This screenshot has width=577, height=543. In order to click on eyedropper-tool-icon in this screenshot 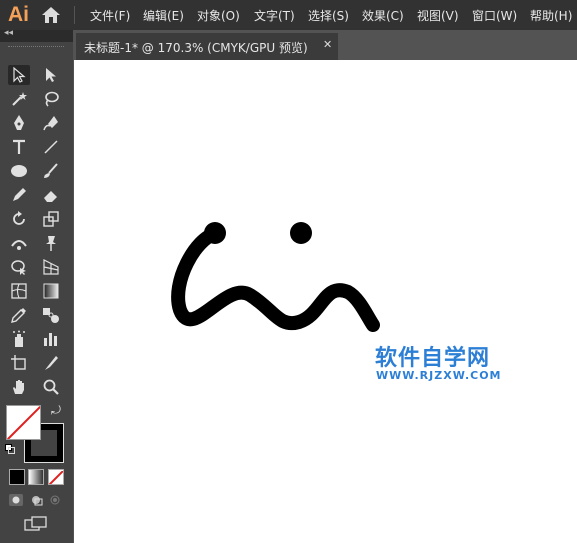, I will do `click(19, 315)`.